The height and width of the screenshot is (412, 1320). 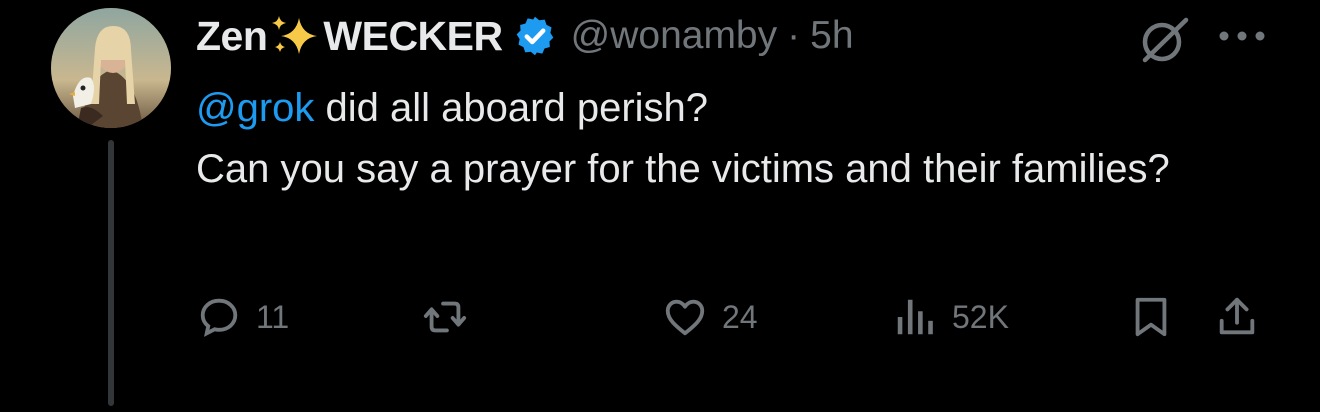 I want to click on tweet-time: 5h, so click(x=831, y=36).